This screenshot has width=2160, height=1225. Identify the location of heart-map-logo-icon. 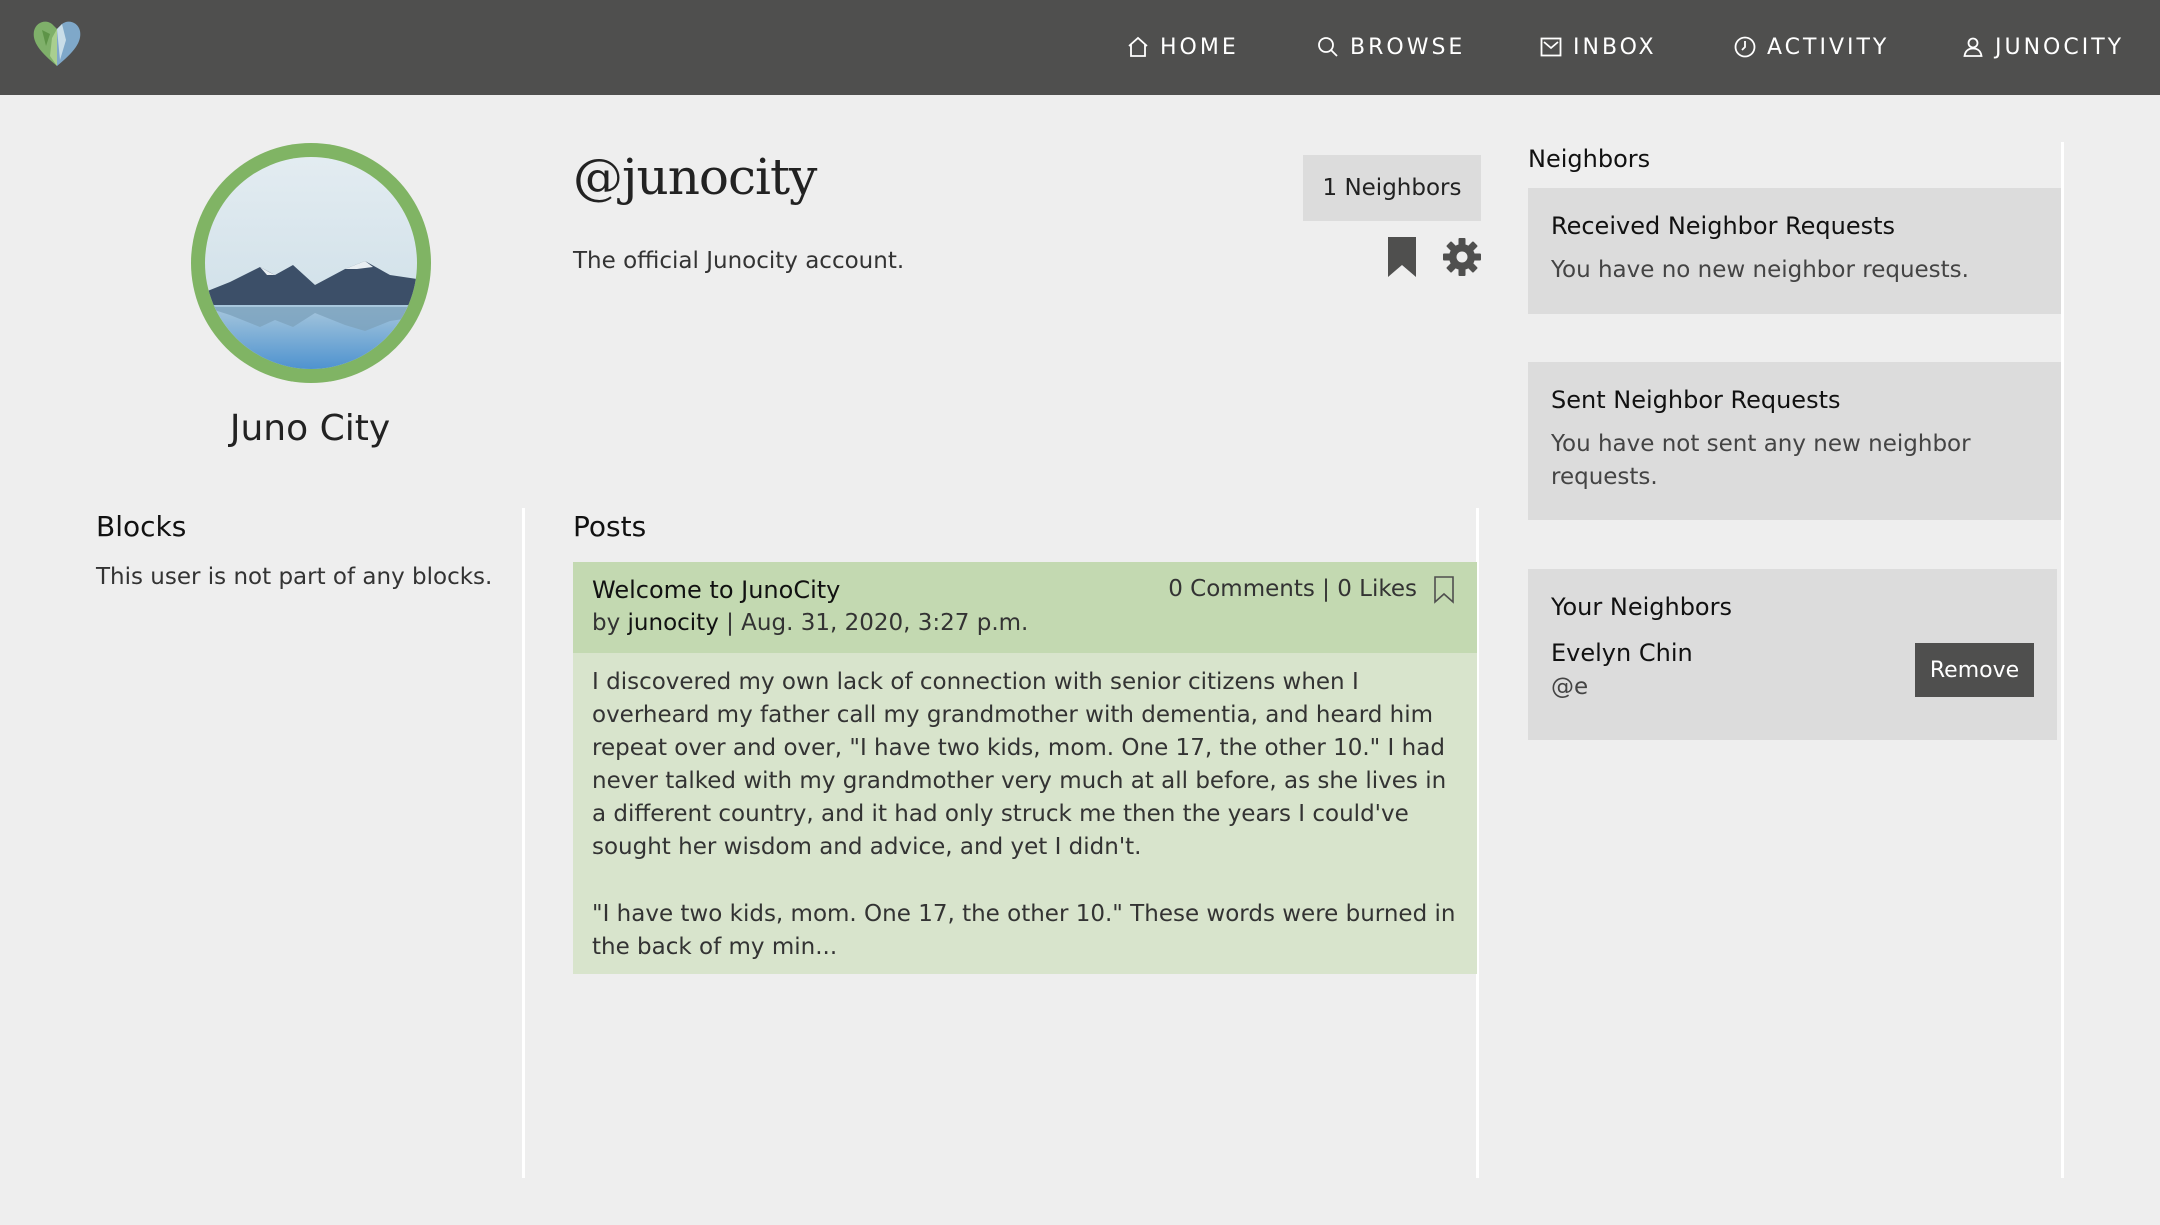
(57, 43).